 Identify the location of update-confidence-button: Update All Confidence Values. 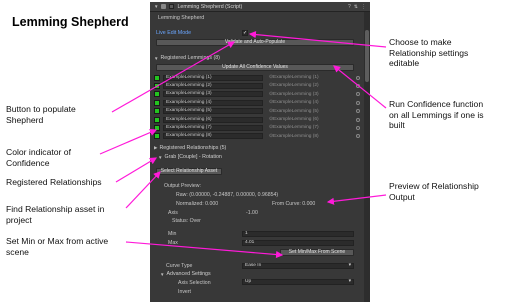
(255, 67).